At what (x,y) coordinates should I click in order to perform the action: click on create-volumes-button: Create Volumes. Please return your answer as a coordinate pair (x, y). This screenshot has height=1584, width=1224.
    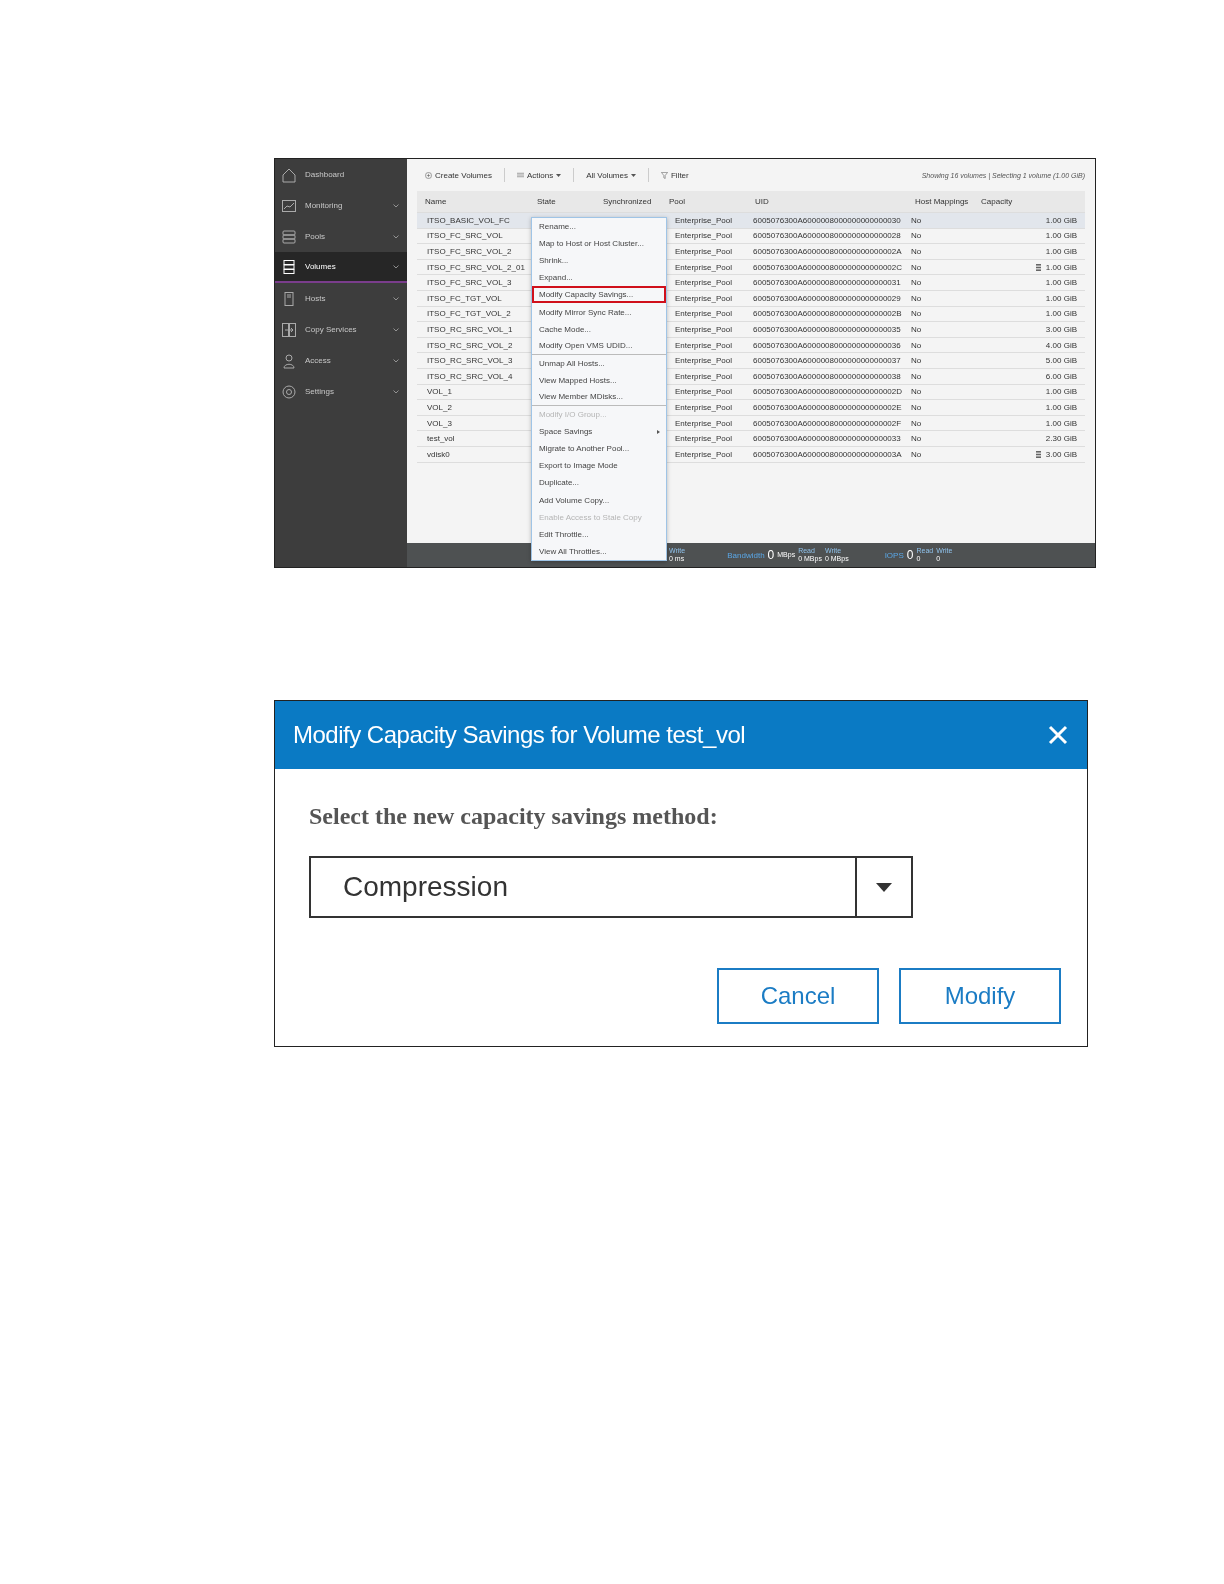
    Looking at the image, I should click on (458, 175).